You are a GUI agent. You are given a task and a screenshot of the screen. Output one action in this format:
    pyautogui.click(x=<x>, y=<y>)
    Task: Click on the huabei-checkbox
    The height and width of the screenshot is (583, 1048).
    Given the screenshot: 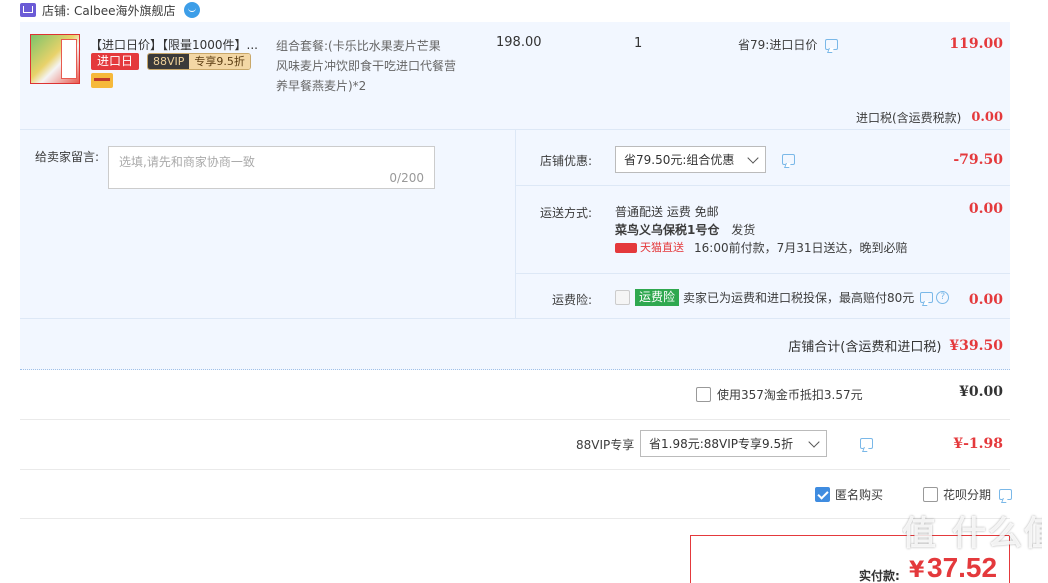 What is the action you would take?
    pyautogui.click(x=930, y=494)
    